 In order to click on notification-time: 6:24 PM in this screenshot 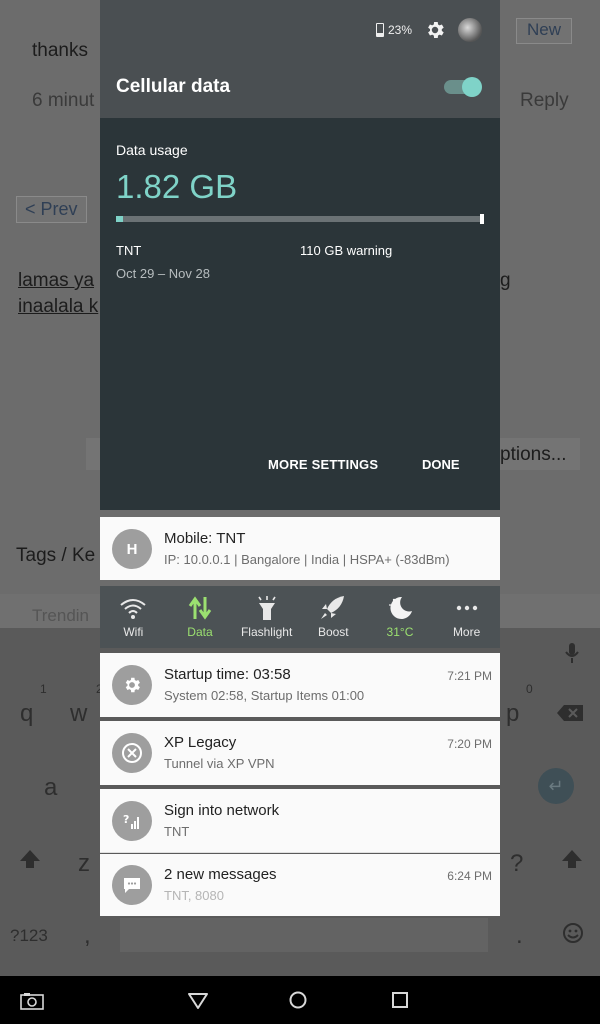, I will do `click(469, 876)`.